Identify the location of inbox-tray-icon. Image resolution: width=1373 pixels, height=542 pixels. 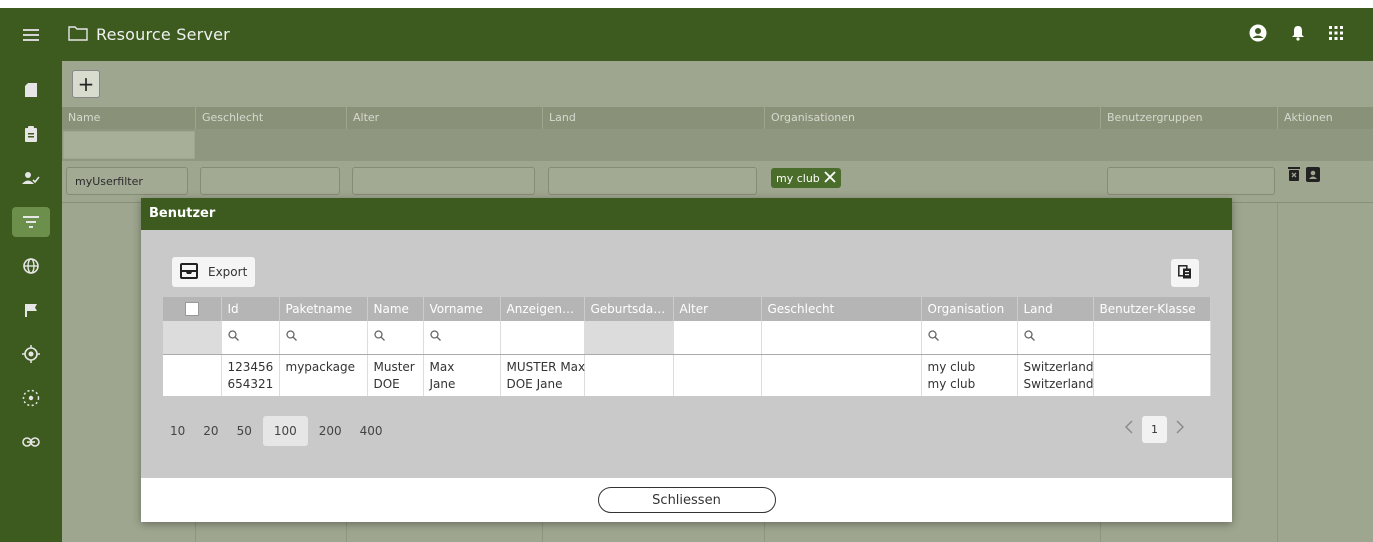
(189, 272).